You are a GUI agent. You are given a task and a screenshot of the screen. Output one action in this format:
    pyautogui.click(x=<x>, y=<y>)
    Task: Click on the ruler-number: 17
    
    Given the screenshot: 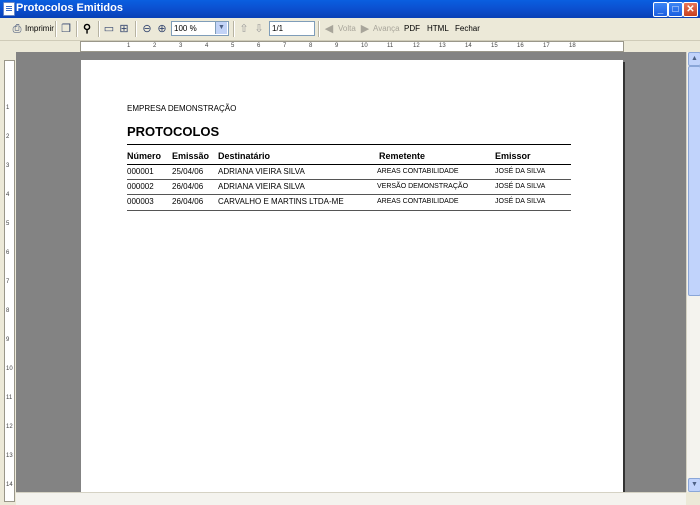 What is the action you would take?
    pyautogui.click(x=546, y=46)
    